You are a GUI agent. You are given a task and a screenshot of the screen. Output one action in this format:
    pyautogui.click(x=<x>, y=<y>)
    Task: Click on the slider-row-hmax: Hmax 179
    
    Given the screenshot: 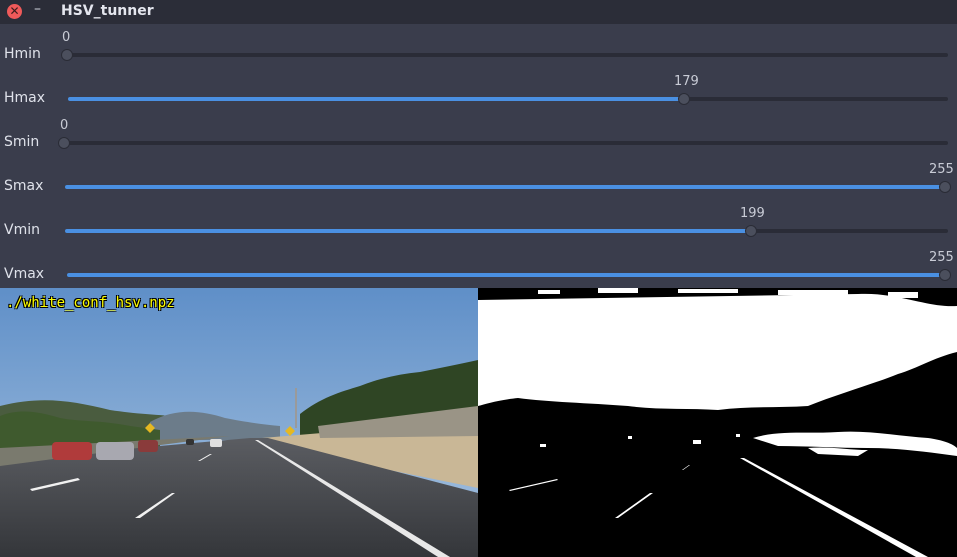 What is the action you would take?
    pyautogui.click(x=478, y=97)
    